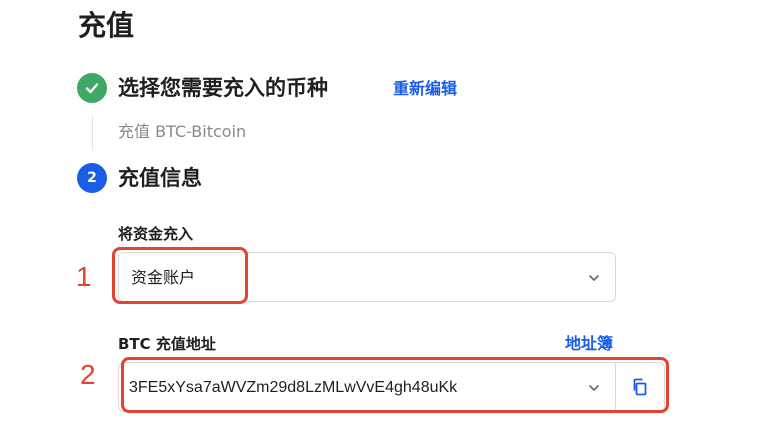 Image resolution: width=776 pixels, height=440 pixels. What do you see at coordinates (163, 277) in the screenshot?
I see `deposit-account-value: 资金账户` at bounding box center [163, 277].